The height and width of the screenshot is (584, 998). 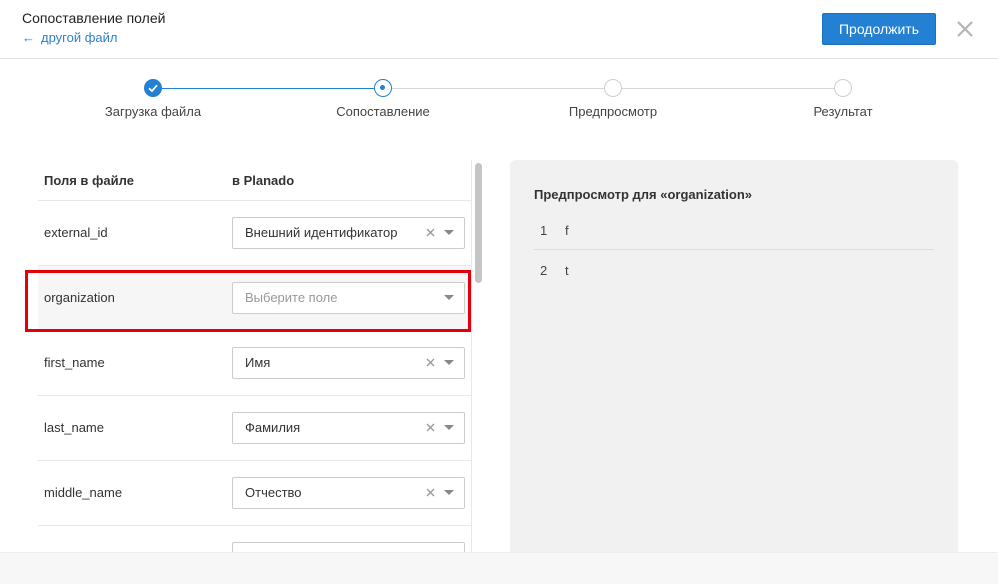 What do you see at coordinates (567, 270) in the screenshot?
I see `preview-row-value: t` at bounding box center [567, 270].